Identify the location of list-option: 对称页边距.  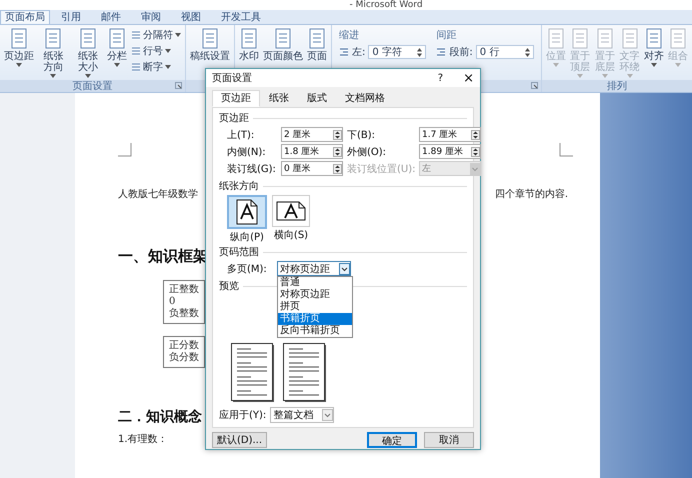
(315, 295).